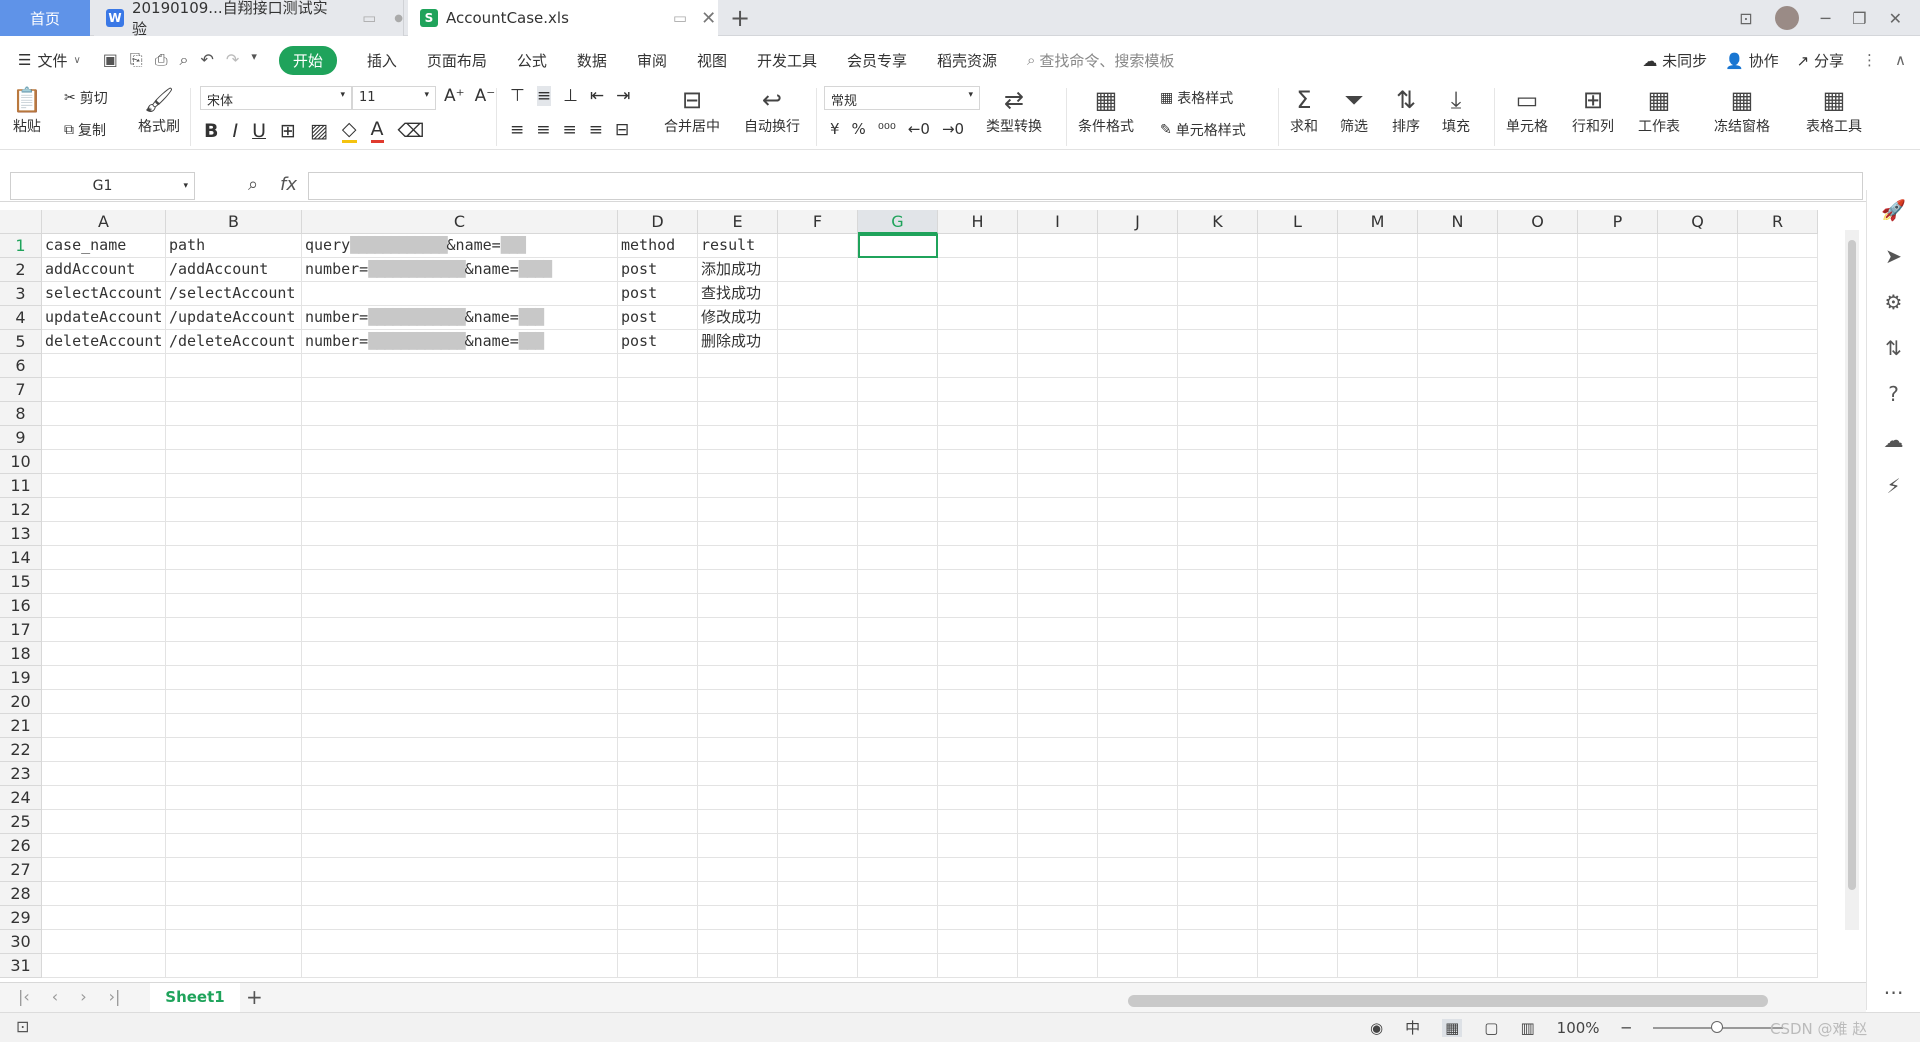 The image size is (1920, 1042). What do you see at coordinates (1698, 894) in the screenshot?
I see `cell-Q28` at bounding box center [1698, 894].